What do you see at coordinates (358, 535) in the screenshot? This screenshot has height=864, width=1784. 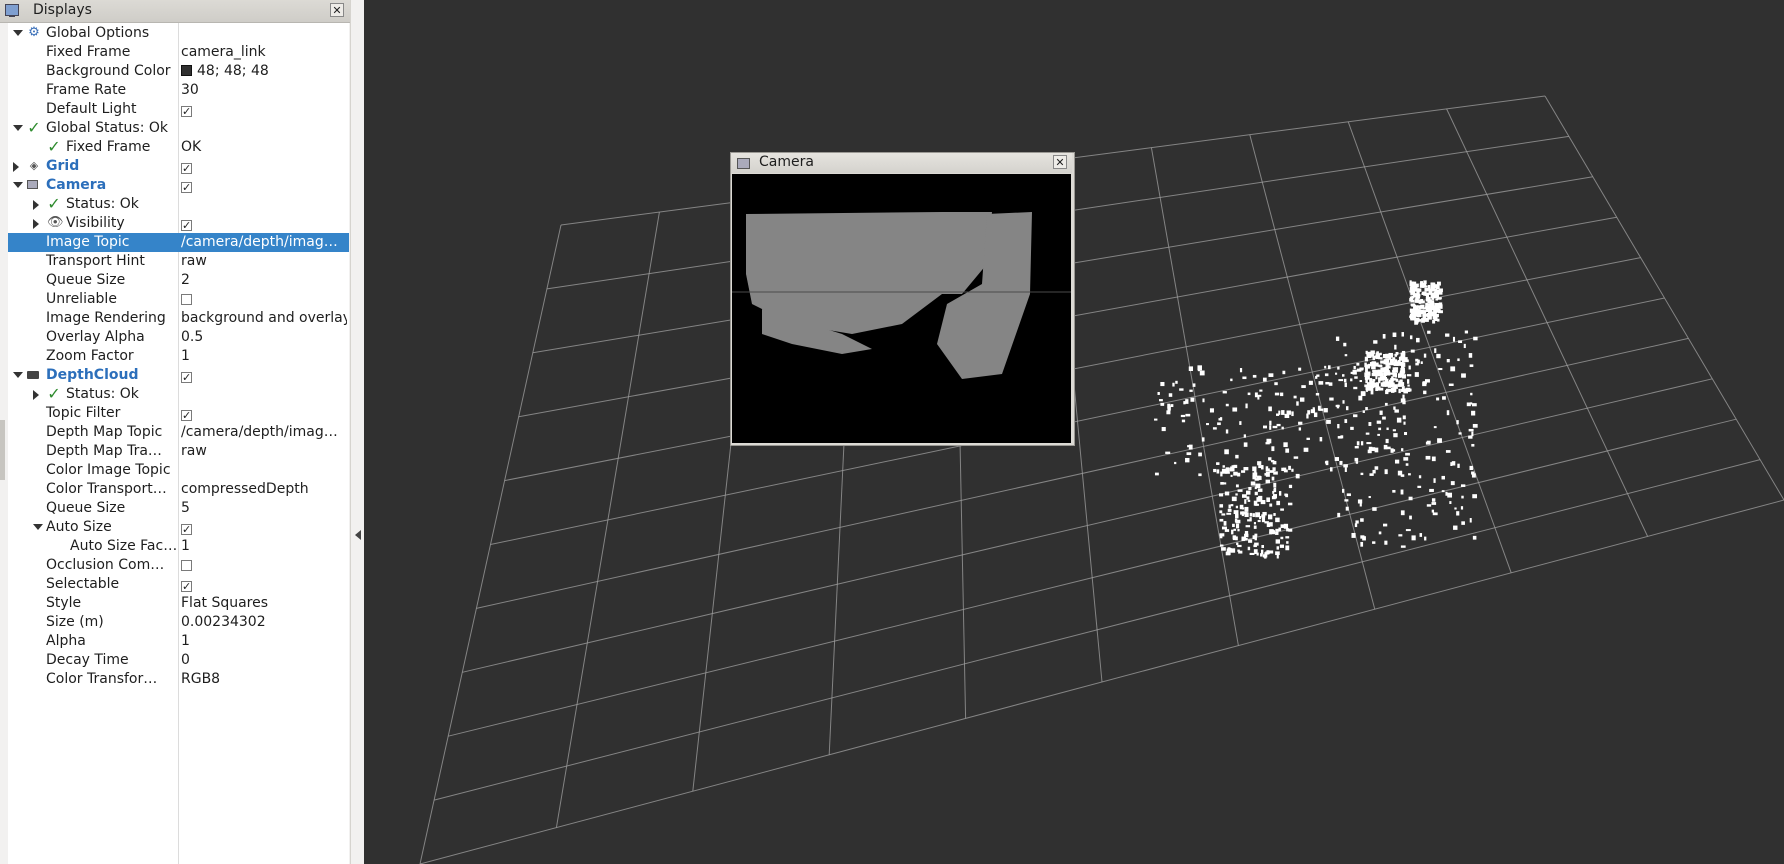 I see `collapse-arrow-icon` at bounding box center [358, 535].